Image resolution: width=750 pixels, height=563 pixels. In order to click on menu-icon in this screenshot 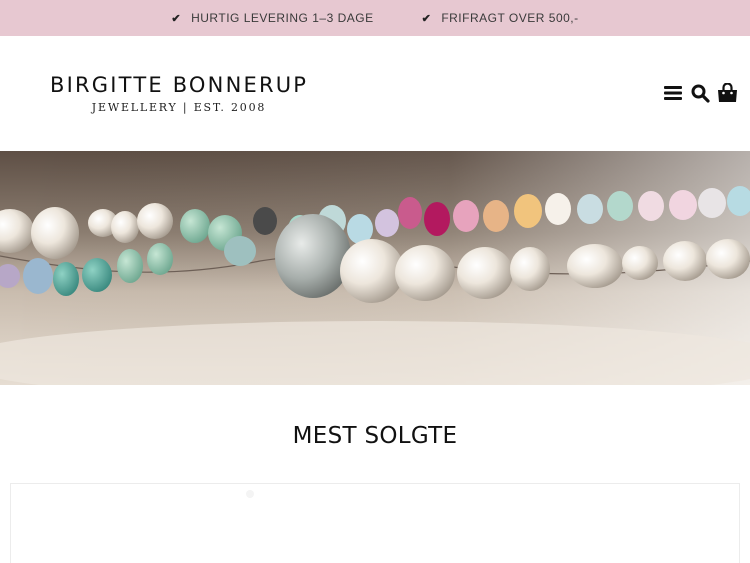, I will do `click(673, 93)`.